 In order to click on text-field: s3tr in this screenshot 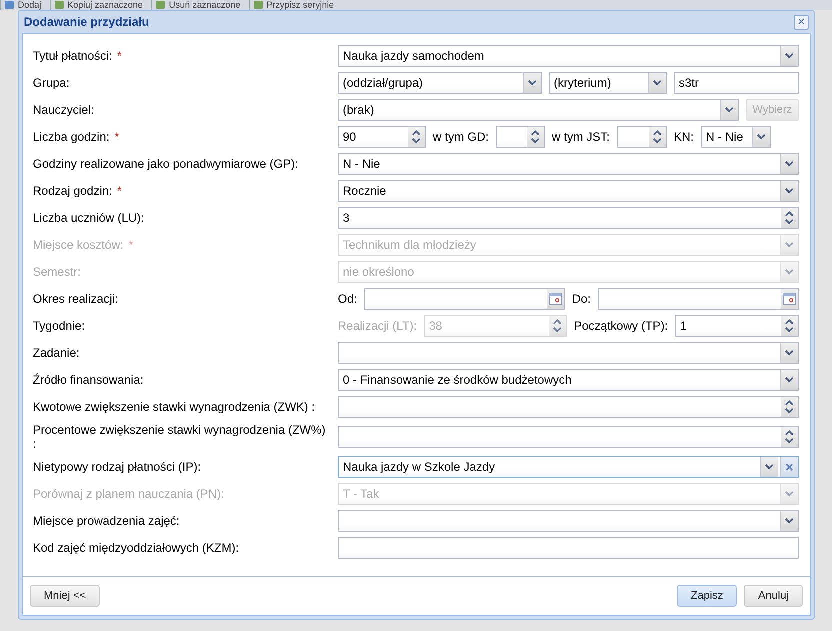, I will do `click(736, 83)`.